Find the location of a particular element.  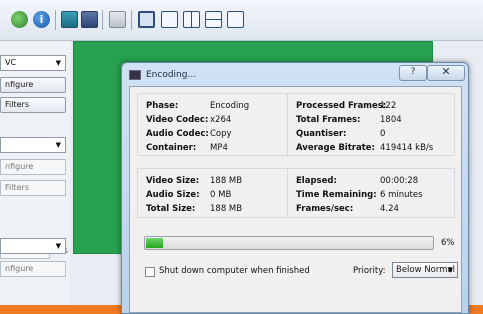

info-row: Audio Codec: Copy is located at coordinates (189, 134).